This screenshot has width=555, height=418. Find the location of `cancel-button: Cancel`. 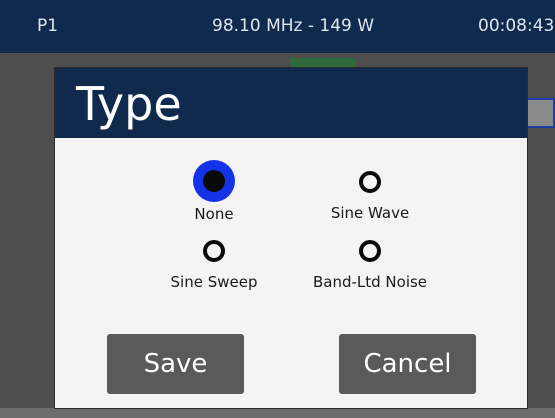

cancel-button: Cancel is located at coordinates (407, 364).